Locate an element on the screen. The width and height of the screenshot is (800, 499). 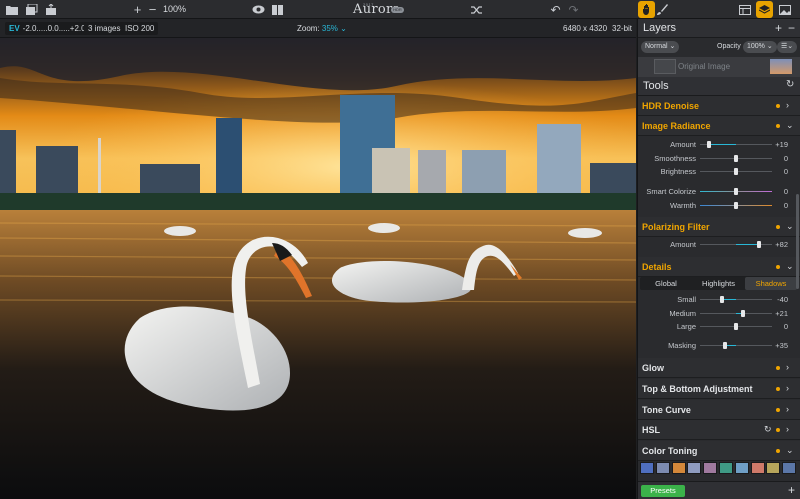
slider-label: Masking is located at coordinates (682, 345).